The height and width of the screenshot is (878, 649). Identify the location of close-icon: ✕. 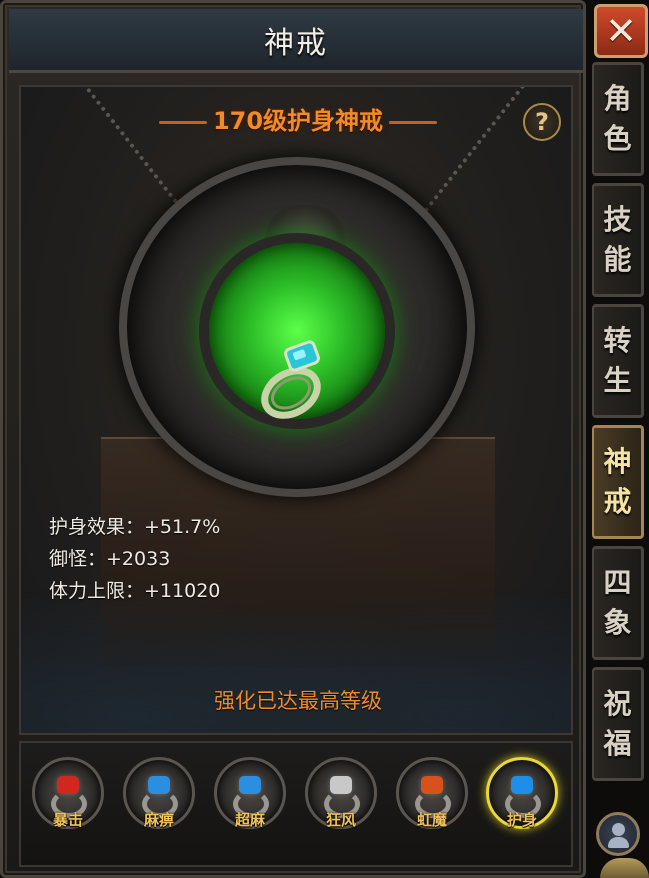
(621, 31).